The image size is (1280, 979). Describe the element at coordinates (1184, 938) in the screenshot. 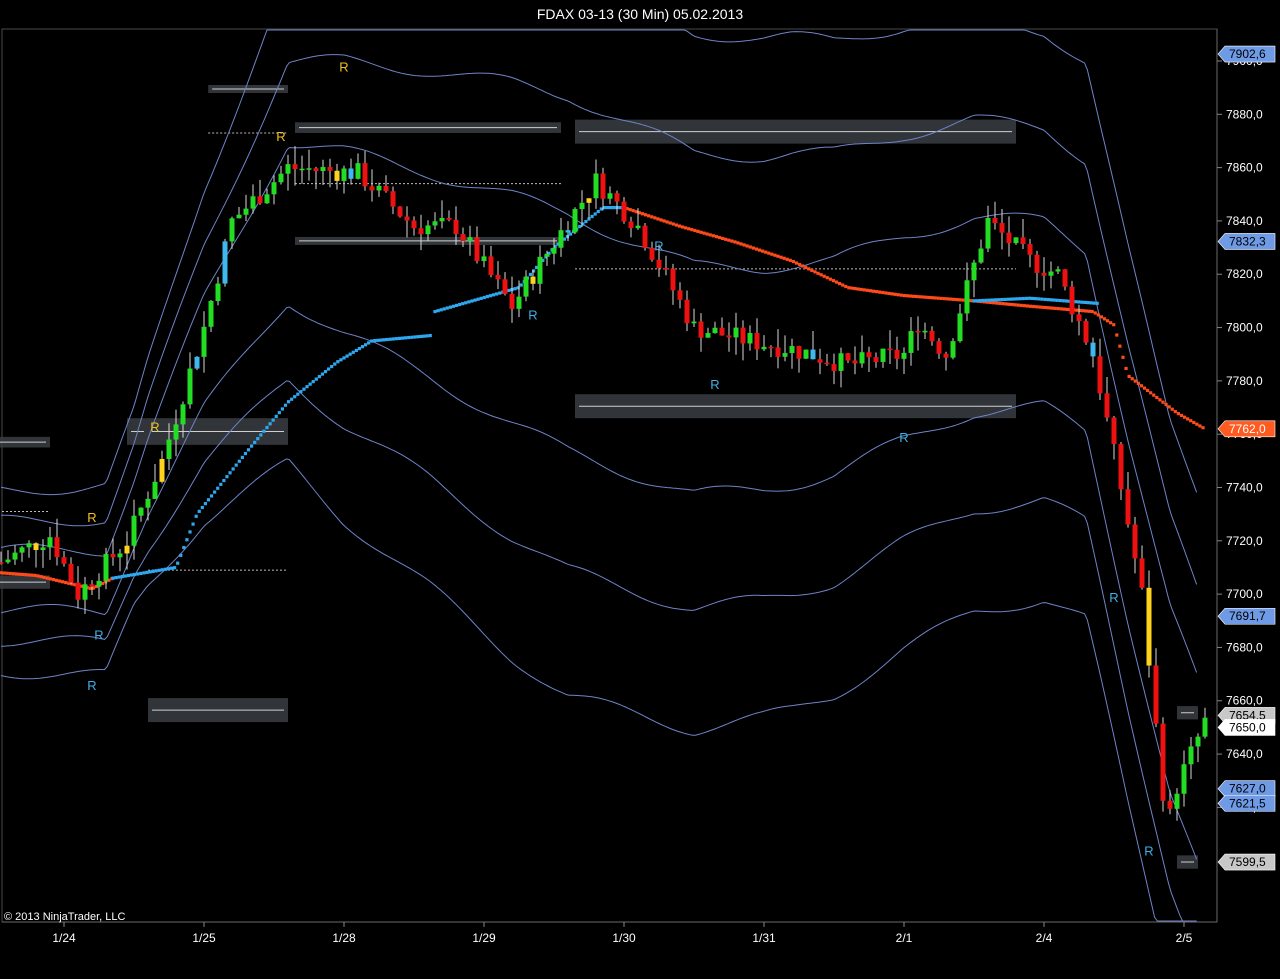

I see `x-tick-label: 2/5` at that location.